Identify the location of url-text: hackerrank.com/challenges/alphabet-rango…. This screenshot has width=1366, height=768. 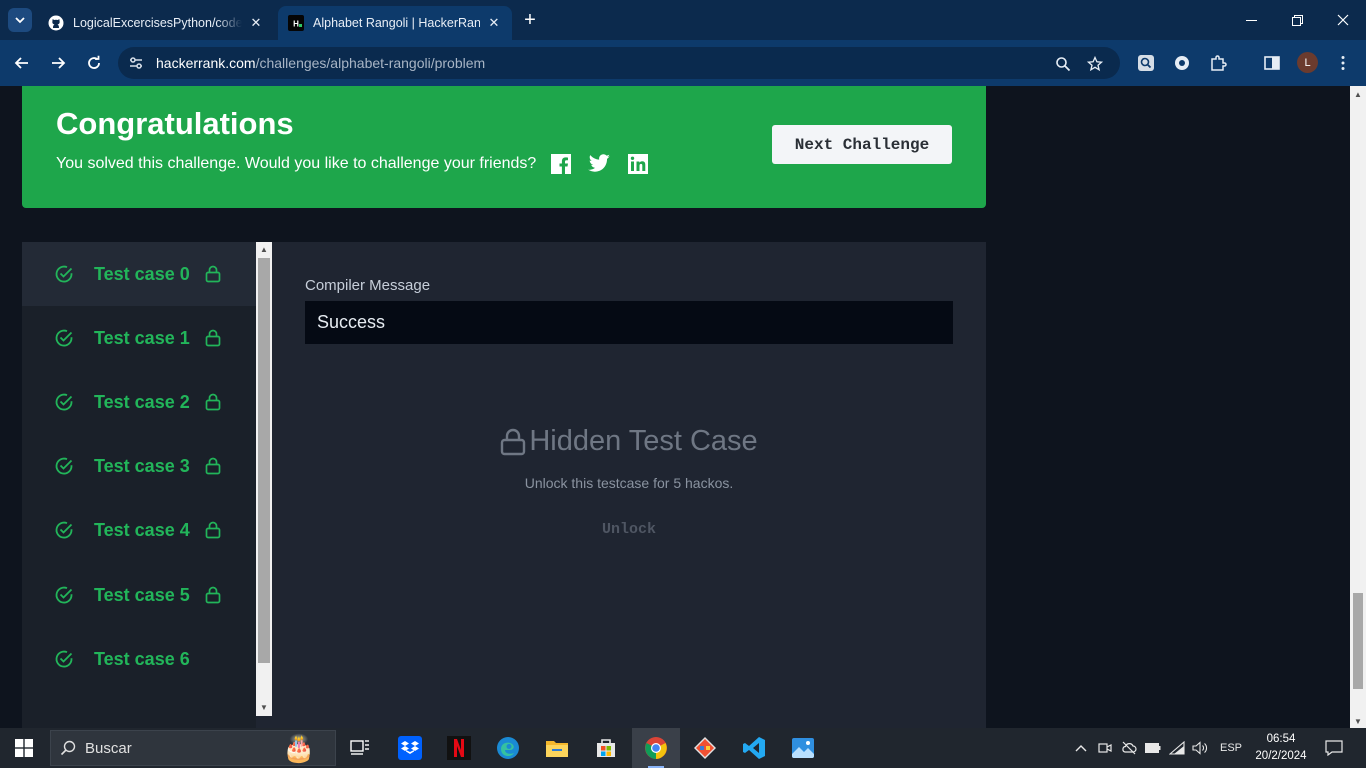
(320, 63).